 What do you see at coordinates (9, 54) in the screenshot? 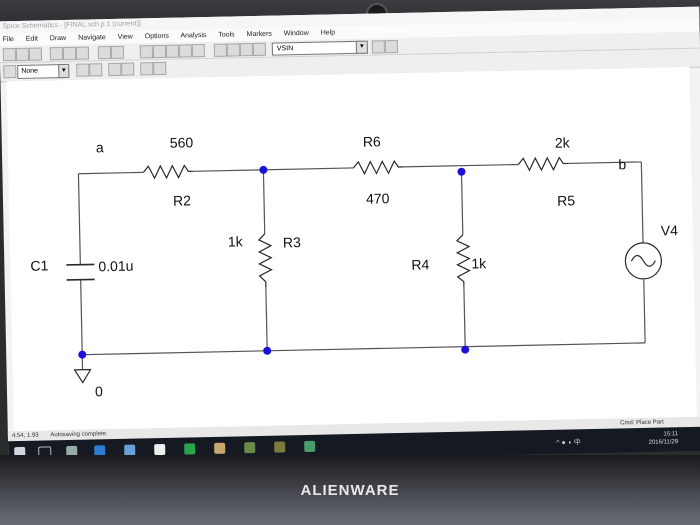
I see `new-icon` at bounding box center [9, 54].